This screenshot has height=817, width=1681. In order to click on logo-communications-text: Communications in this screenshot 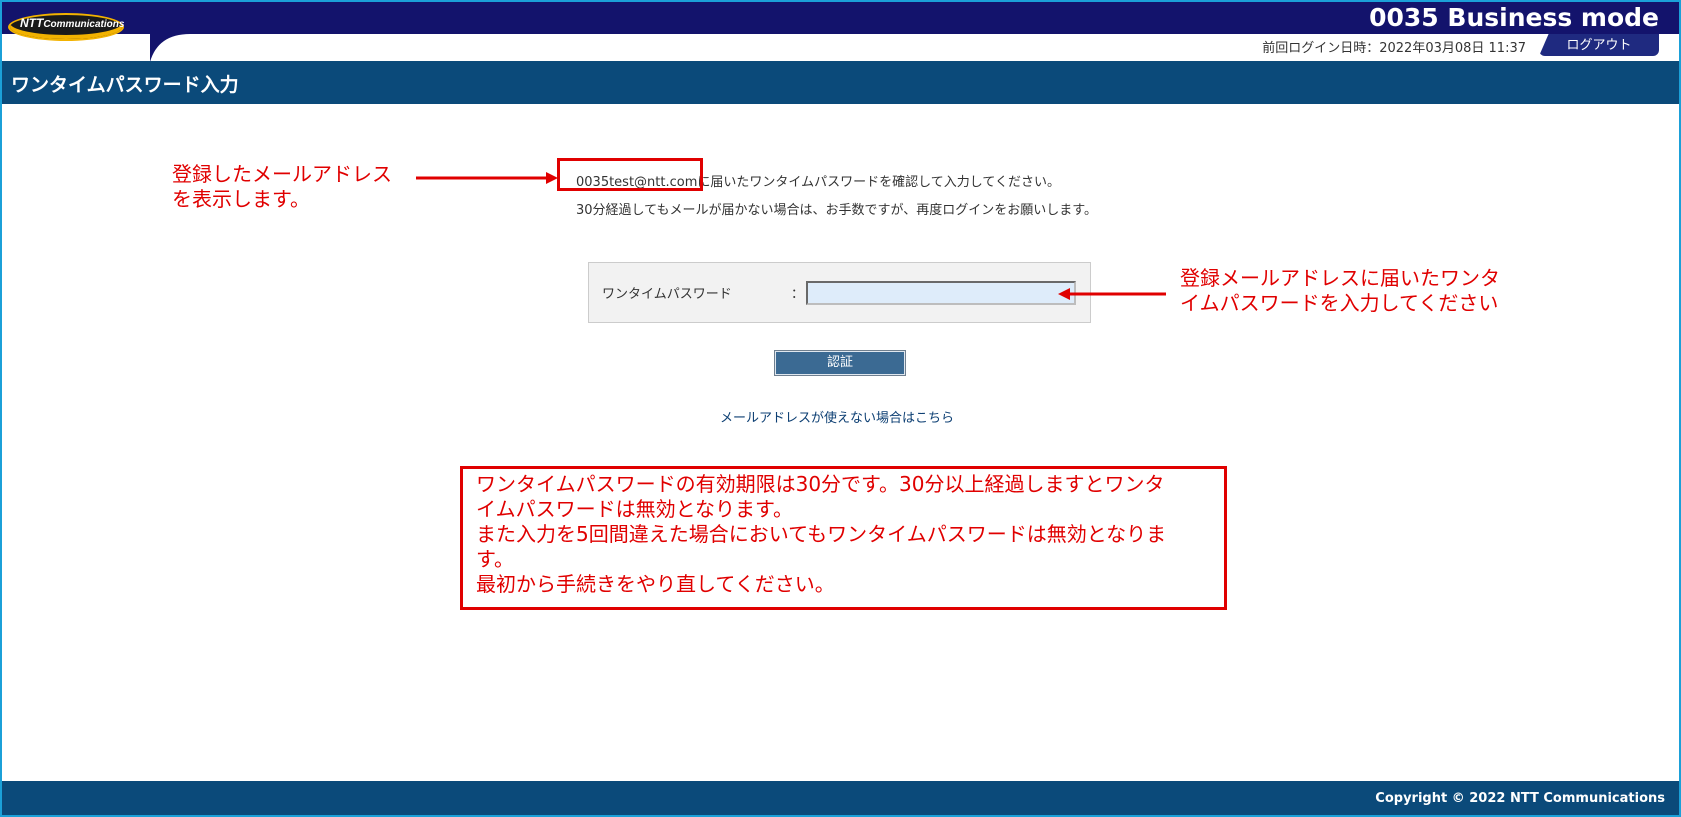, I will do `click(84, 24)`.